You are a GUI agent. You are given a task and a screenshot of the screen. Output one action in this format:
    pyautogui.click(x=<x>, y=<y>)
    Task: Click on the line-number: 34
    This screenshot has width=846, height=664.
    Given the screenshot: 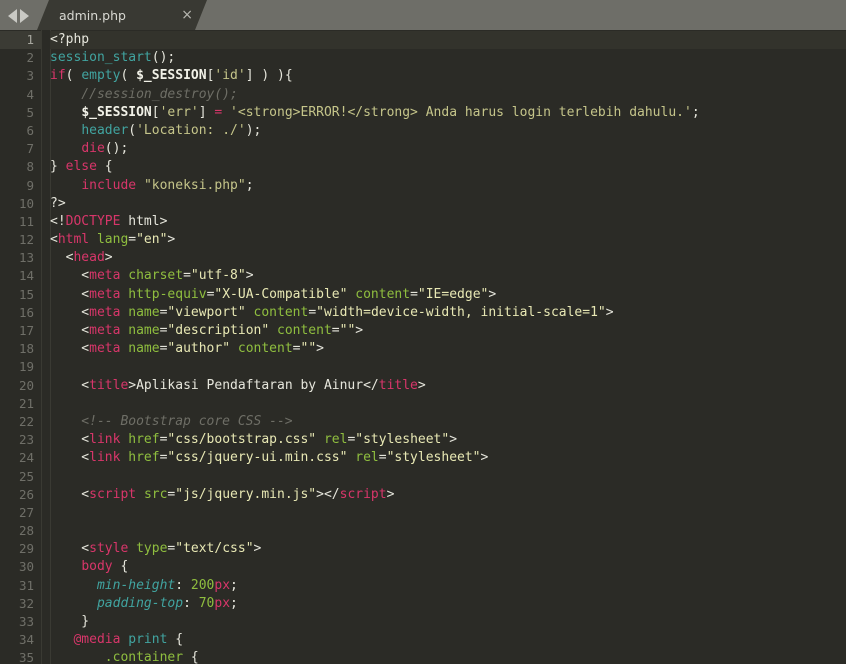 What is the action you would take?
    pyautogui.click(x=26, y=640)
    